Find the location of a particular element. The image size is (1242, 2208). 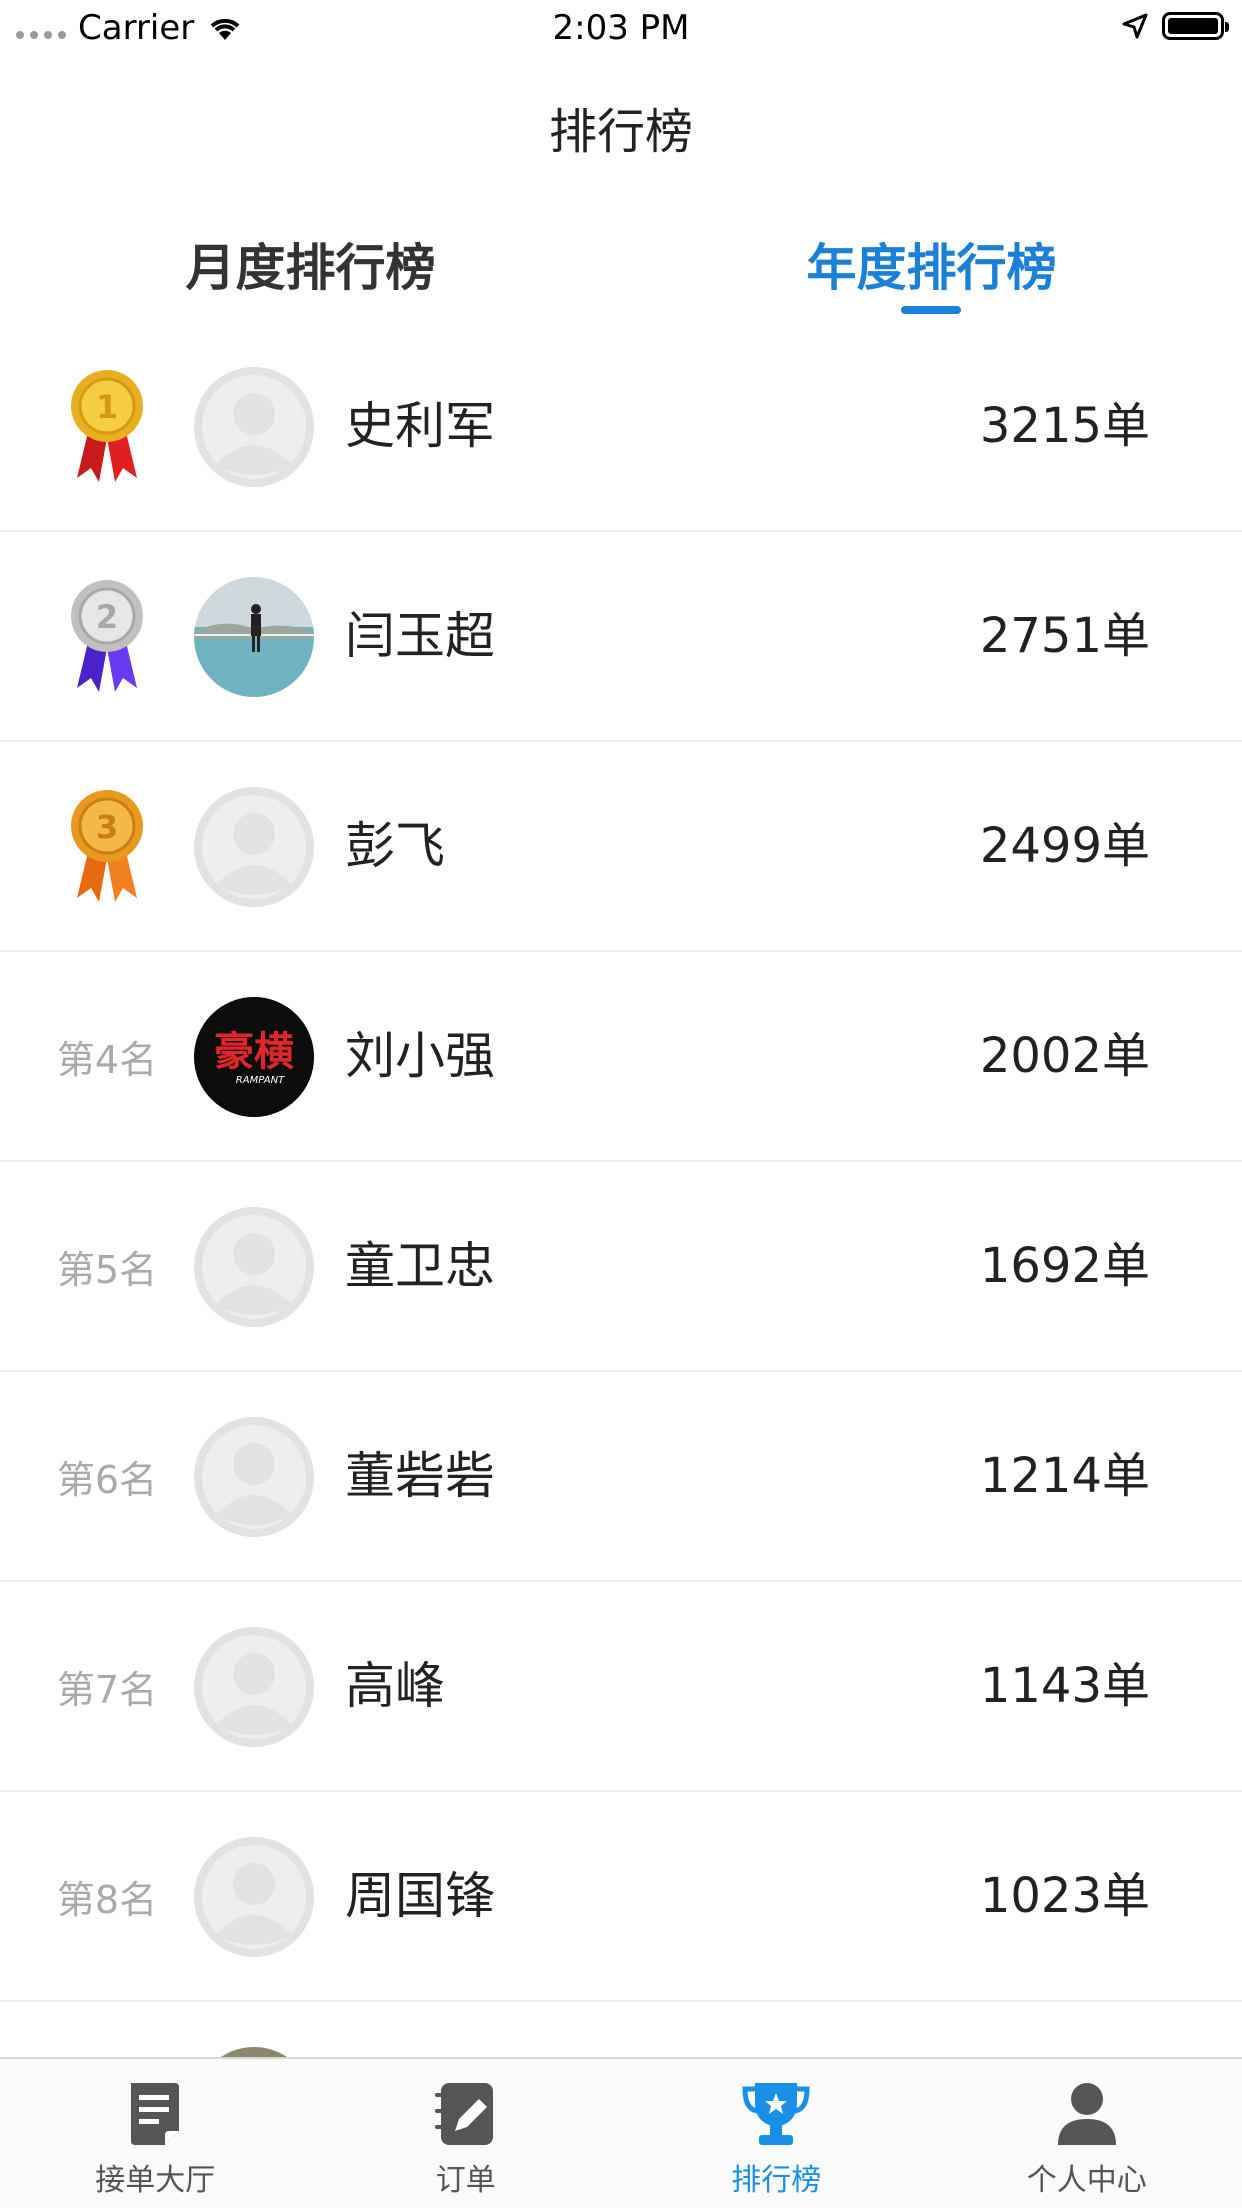

rank-label: 第5名 is located at coordinates (107, 1269).